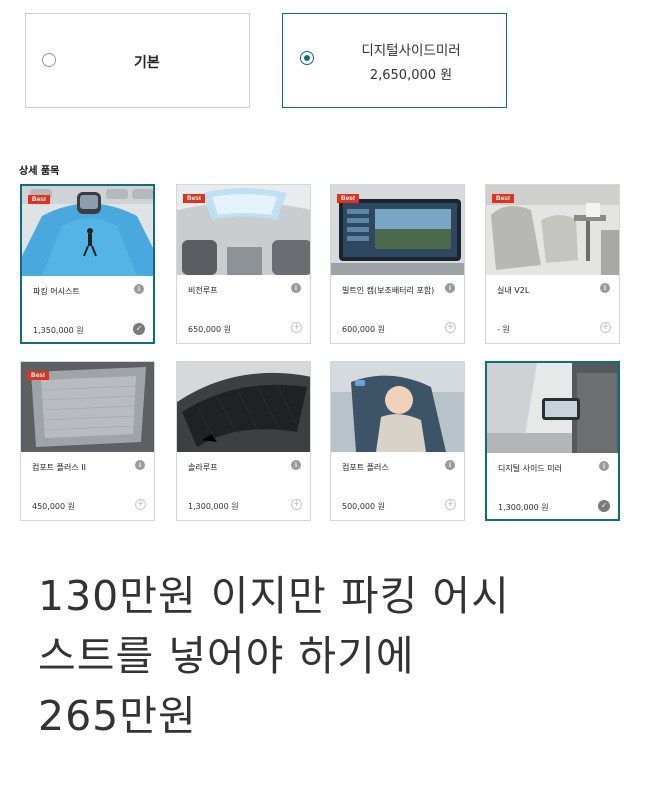  I want to click on solar-roof-image, so click(243, 407).